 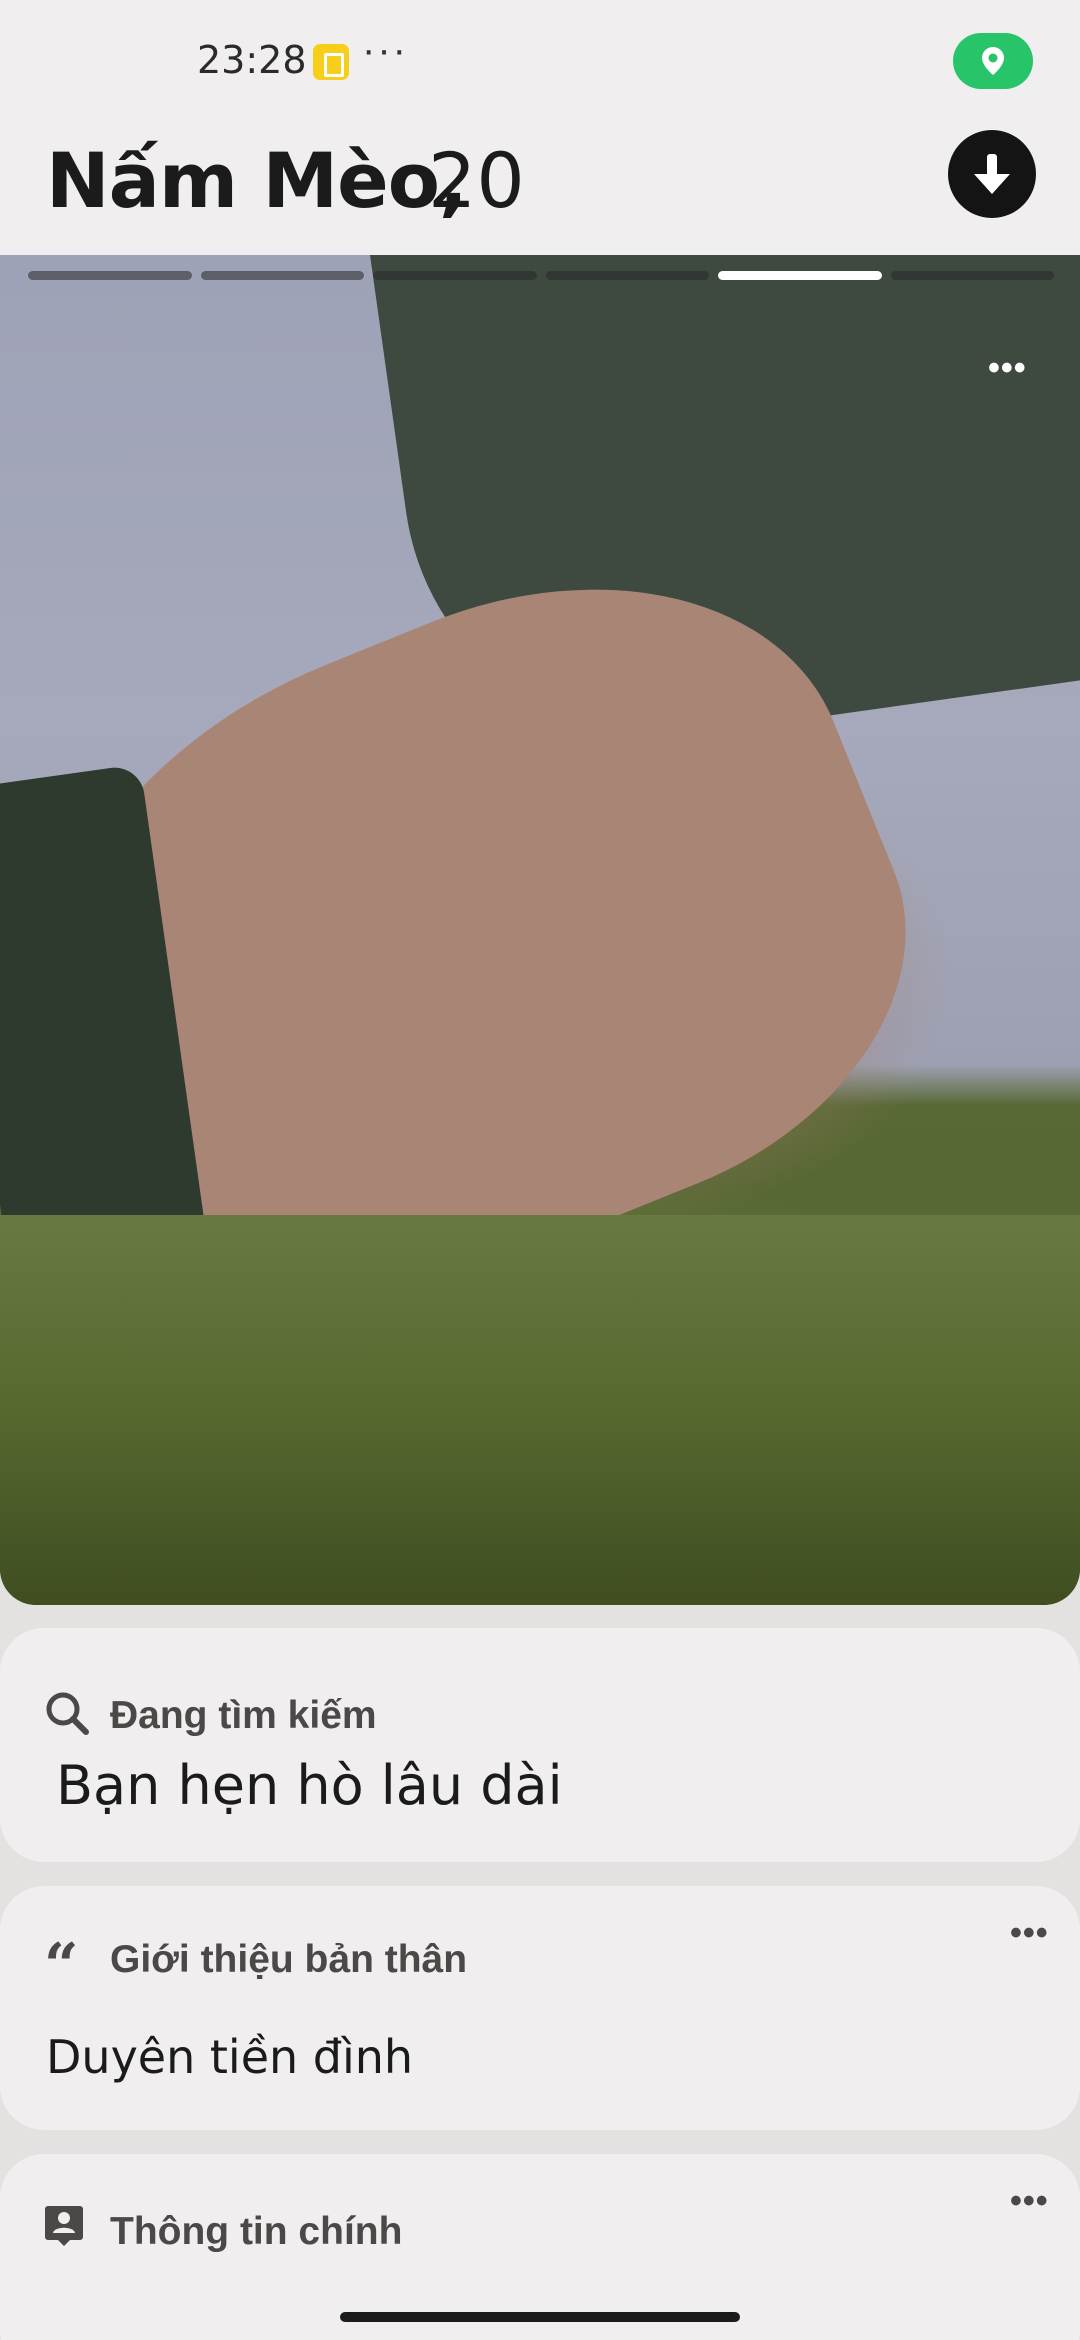 I want to click on status-bar: 23:28 ···, so click(x=540, y=60).